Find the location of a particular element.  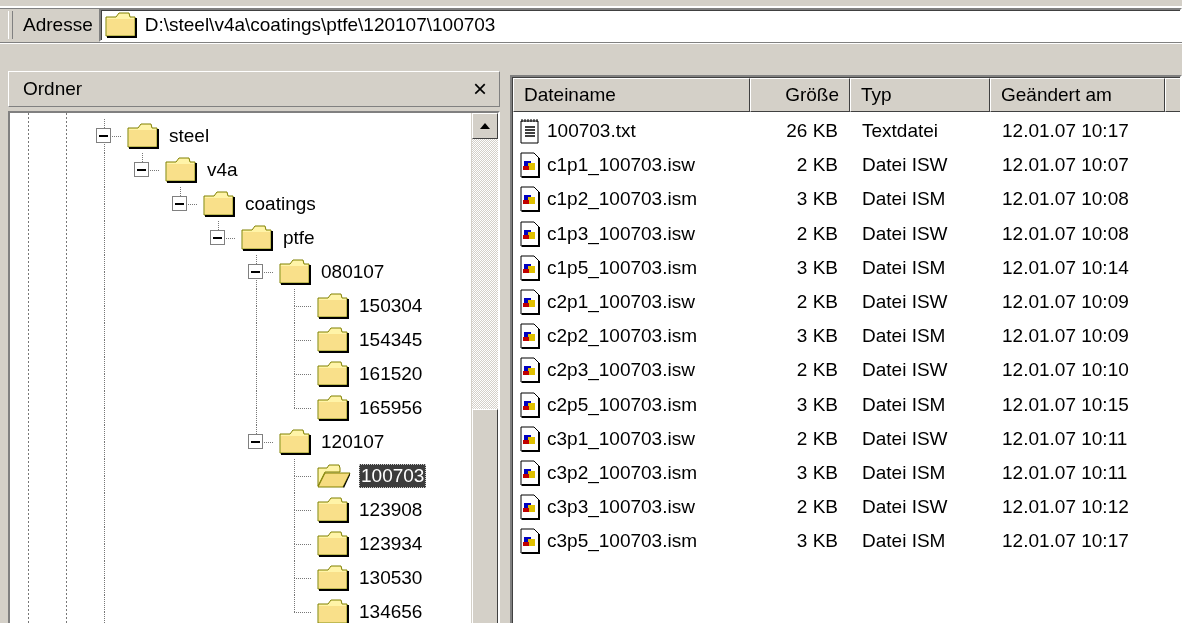

text-file-icon is located at coordinates (530, 131).